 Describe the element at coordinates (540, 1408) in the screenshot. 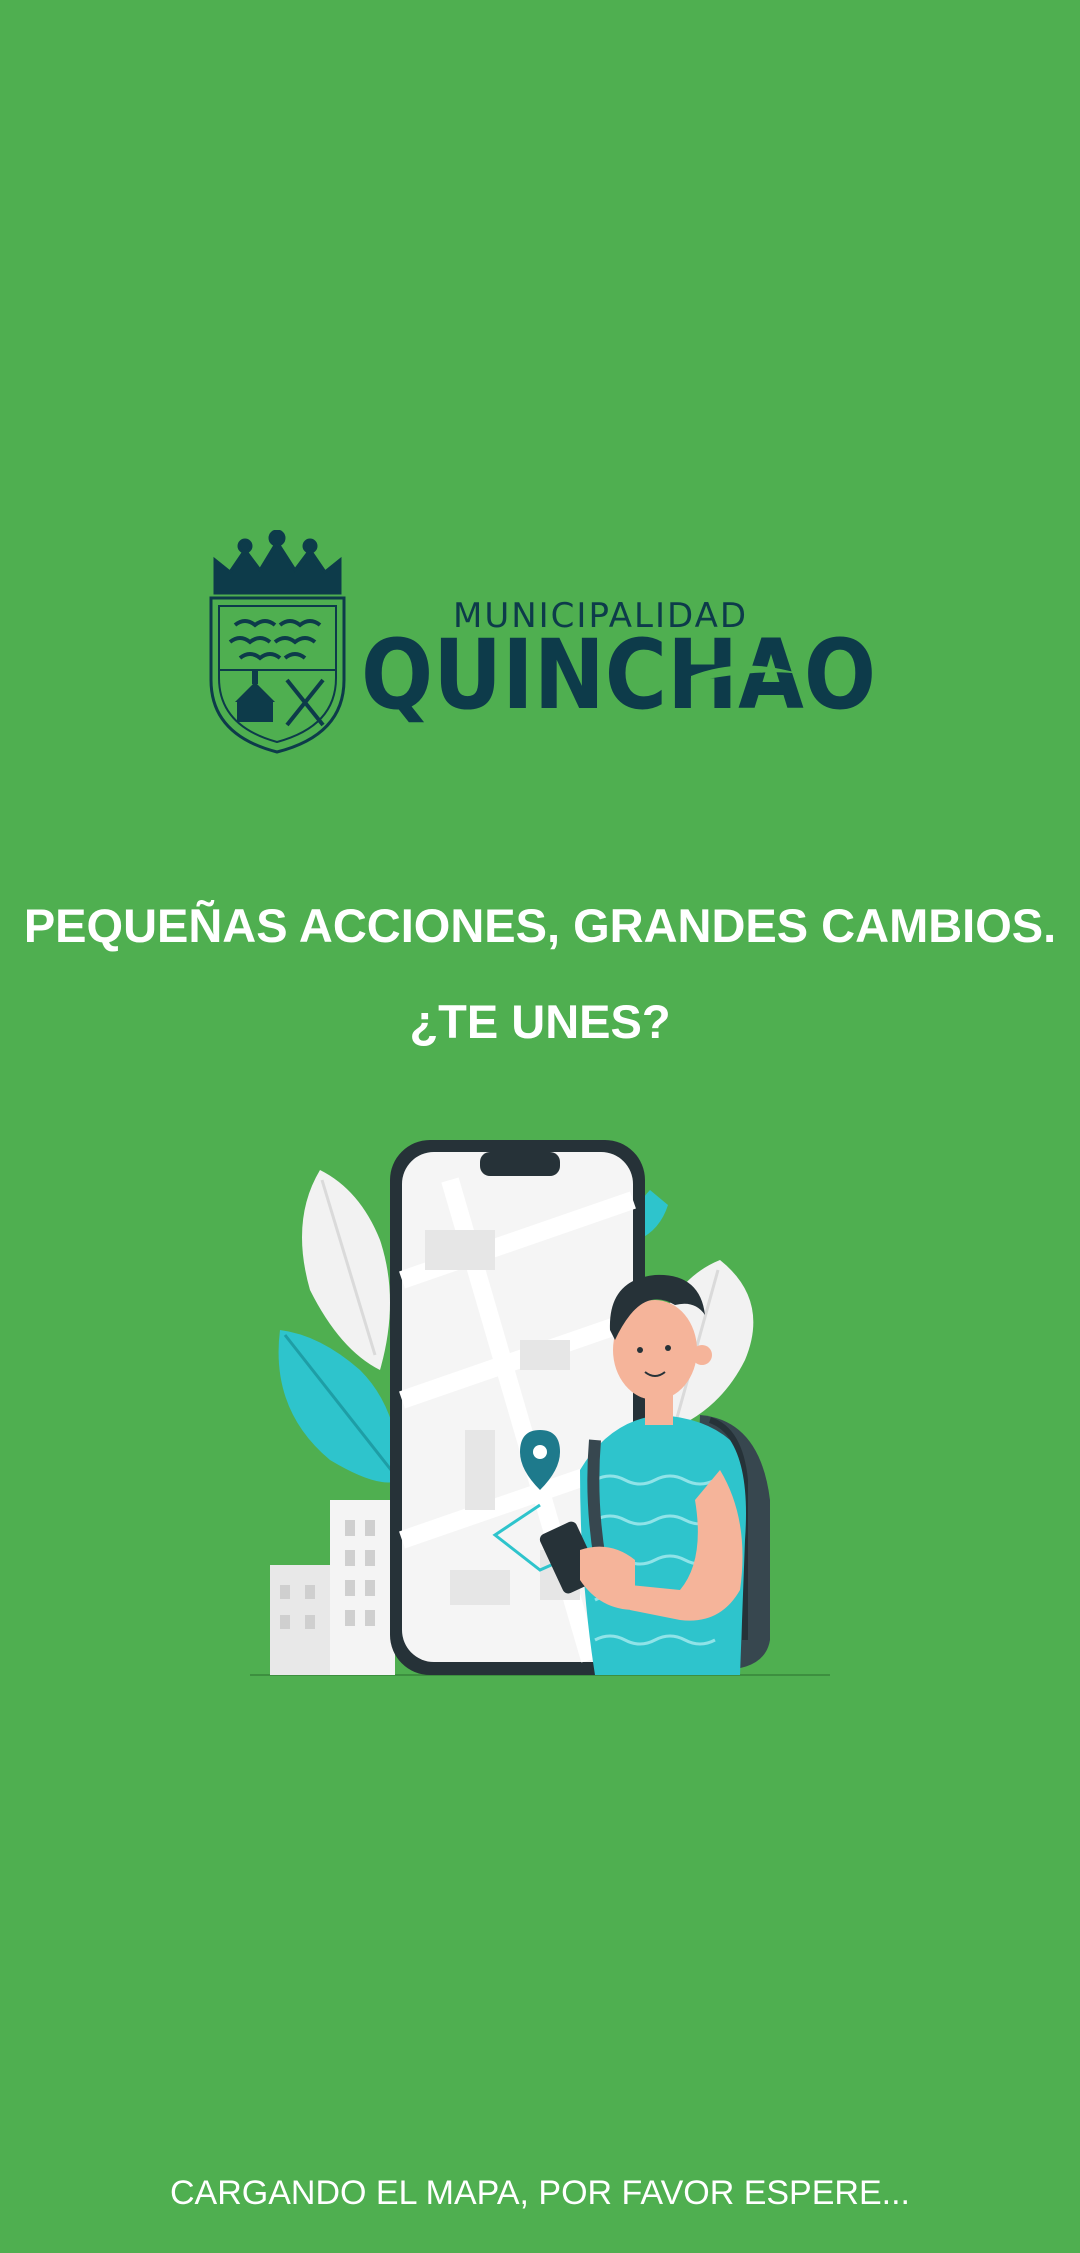

I see `person-with-phone-map-illustration` at that location.